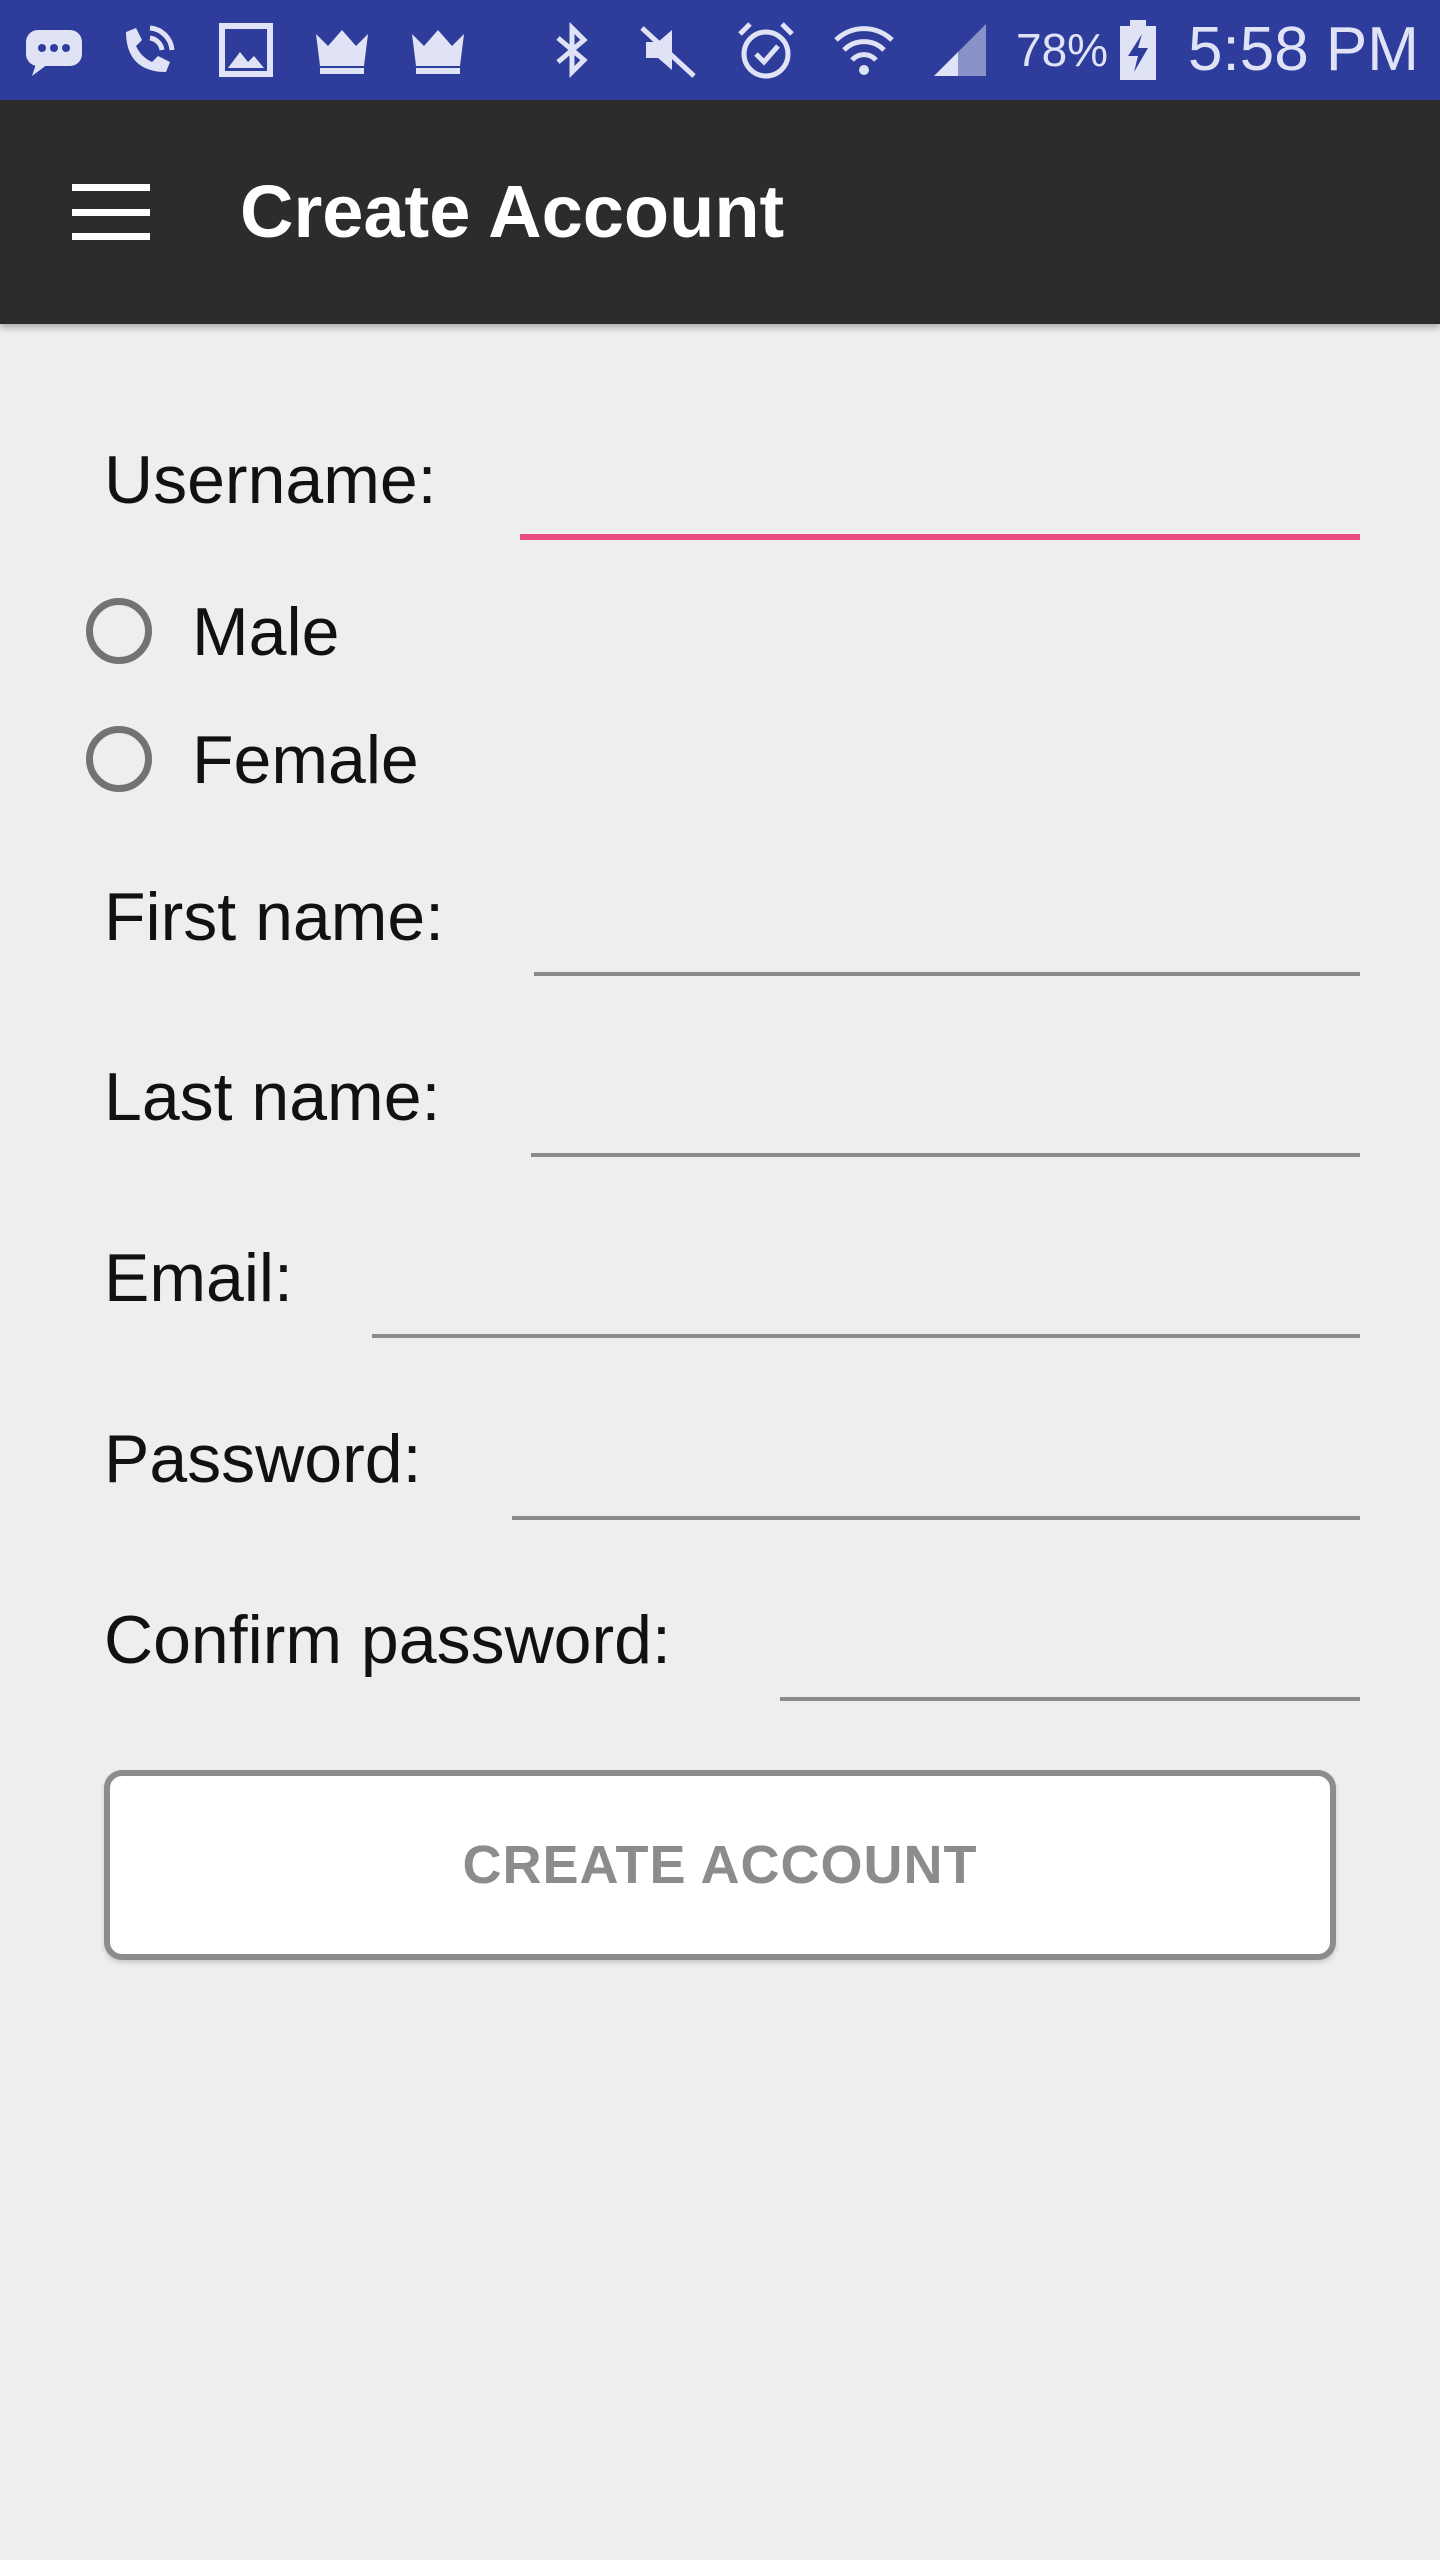 Image resolution: width=1440 pixels, height=2560 pixels. I want to click on radio-label-female: Female, so click(305, 760).